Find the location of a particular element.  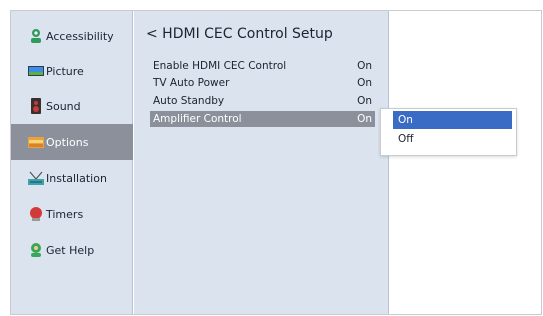

setting-row-enable-hdmi-cec: Enable HDMI CEC Control On is located at coordinates (262, 66).